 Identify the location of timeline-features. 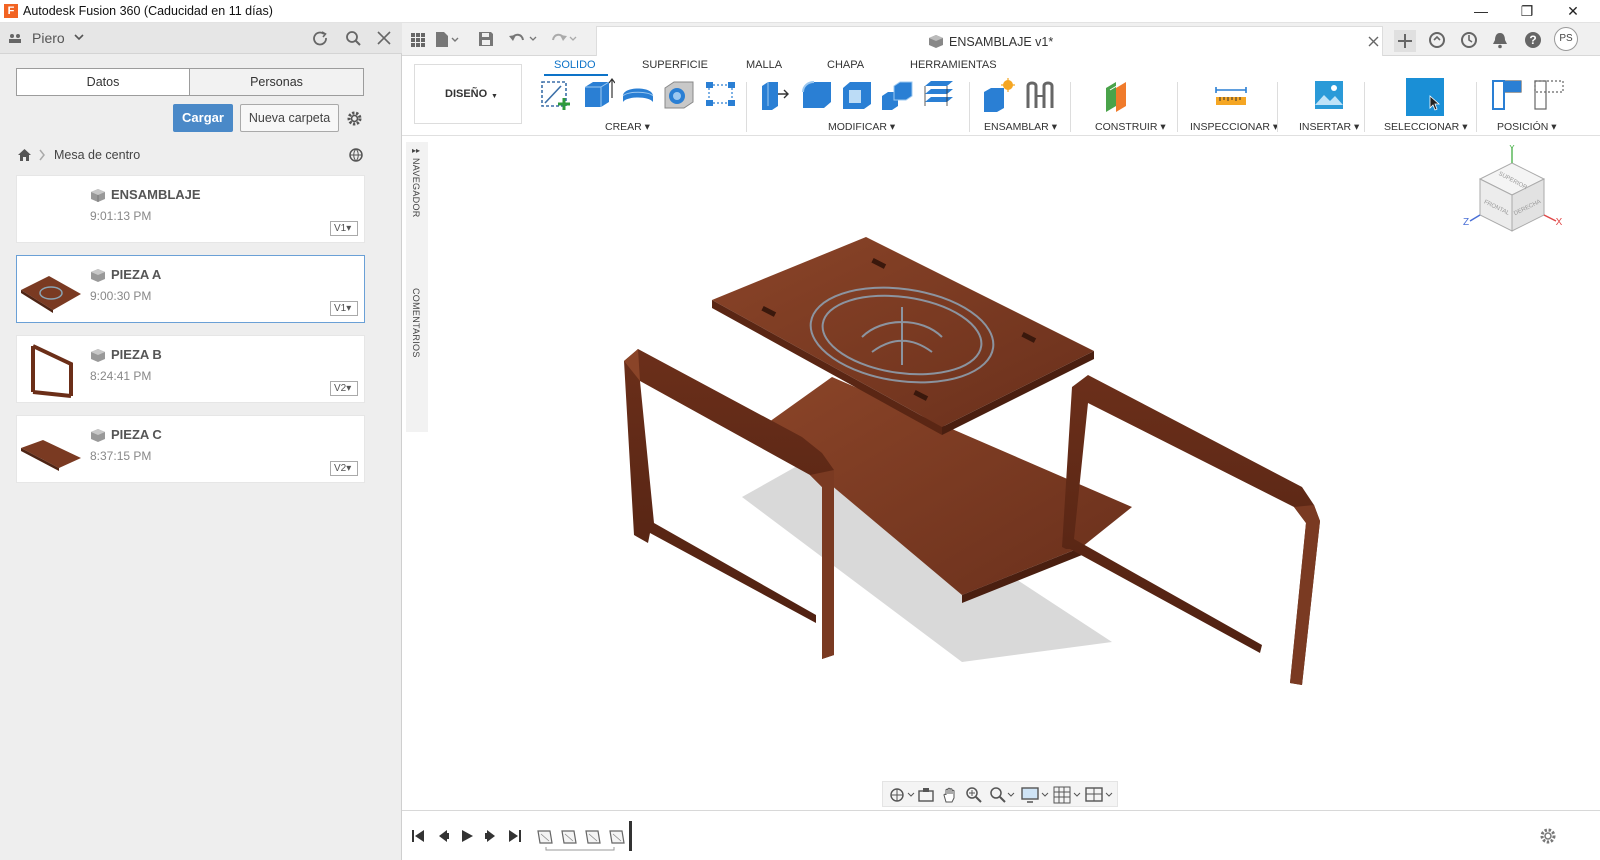
(584, 839).